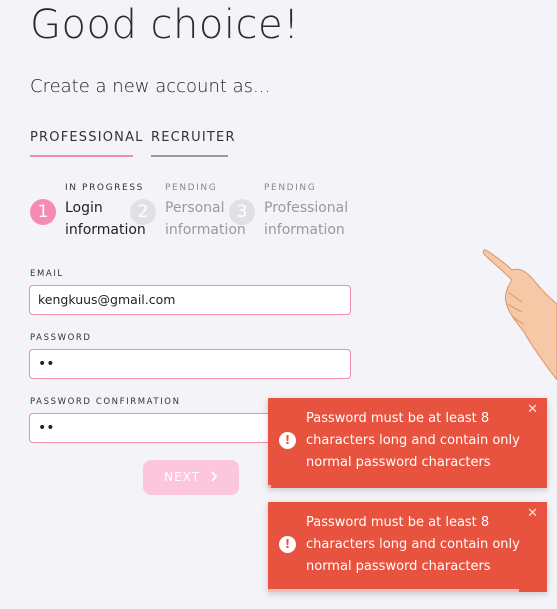 This screenshot has width=557, height=609. I want to click on email-label: EMAIL, so click(47, 274).